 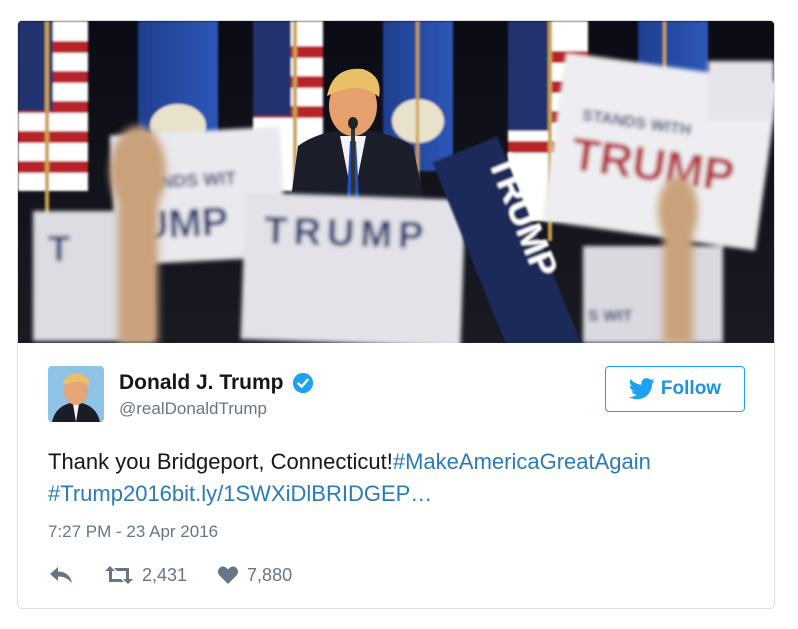 I want to click on svg-text: T, so click(x=59, y=248).